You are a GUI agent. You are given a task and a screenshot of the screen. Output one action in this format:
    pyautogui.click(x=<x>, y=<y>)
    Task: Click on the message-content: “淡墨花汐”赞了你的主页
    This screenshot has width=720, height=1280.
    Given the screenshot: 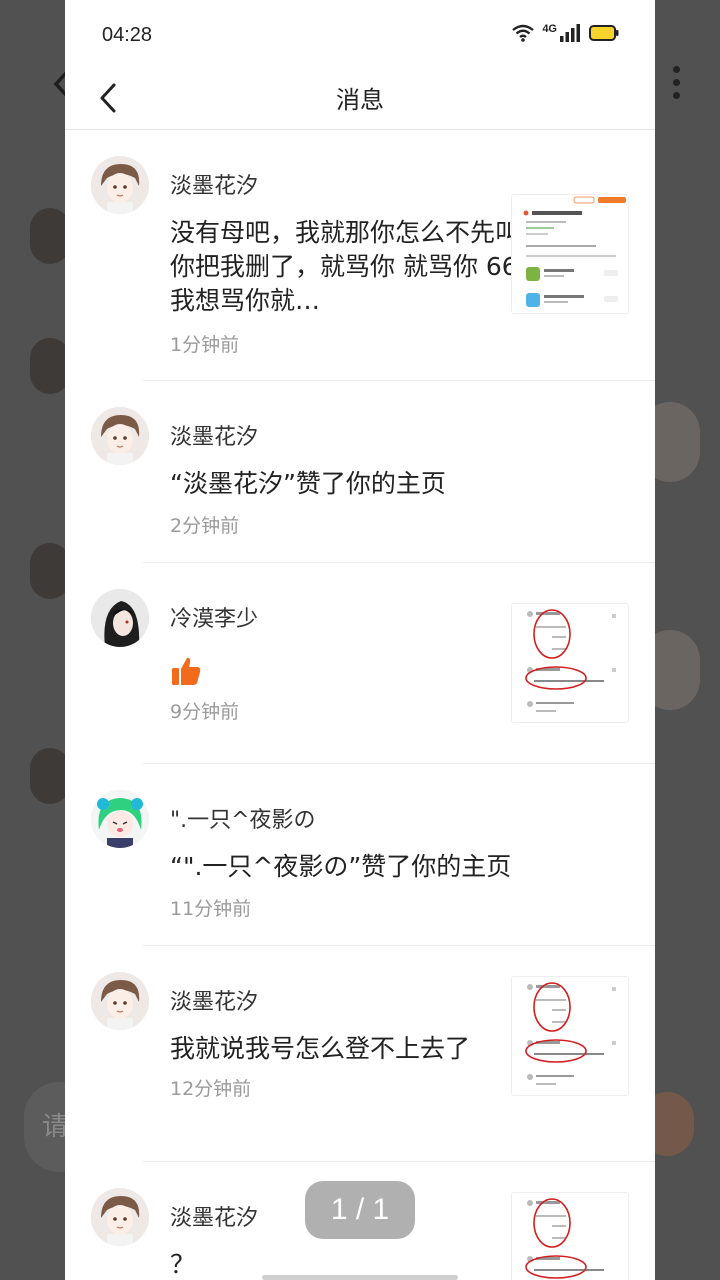 What is the action you would take?
    pyautogui.click(x=308, y=483)
    